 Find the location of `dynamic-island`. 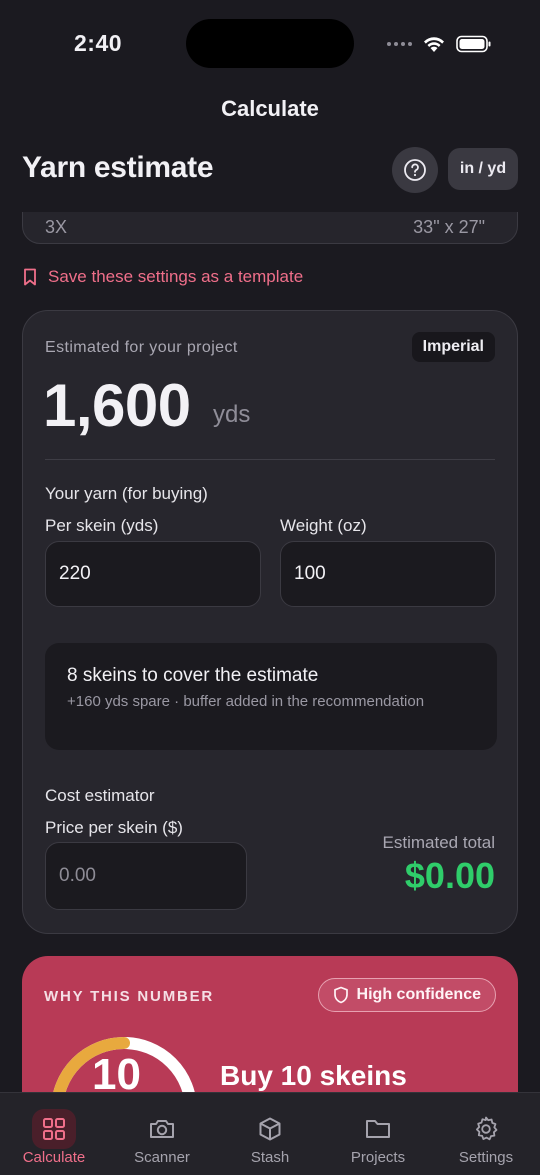

dynamic-island is located at coordinates (270, 43).